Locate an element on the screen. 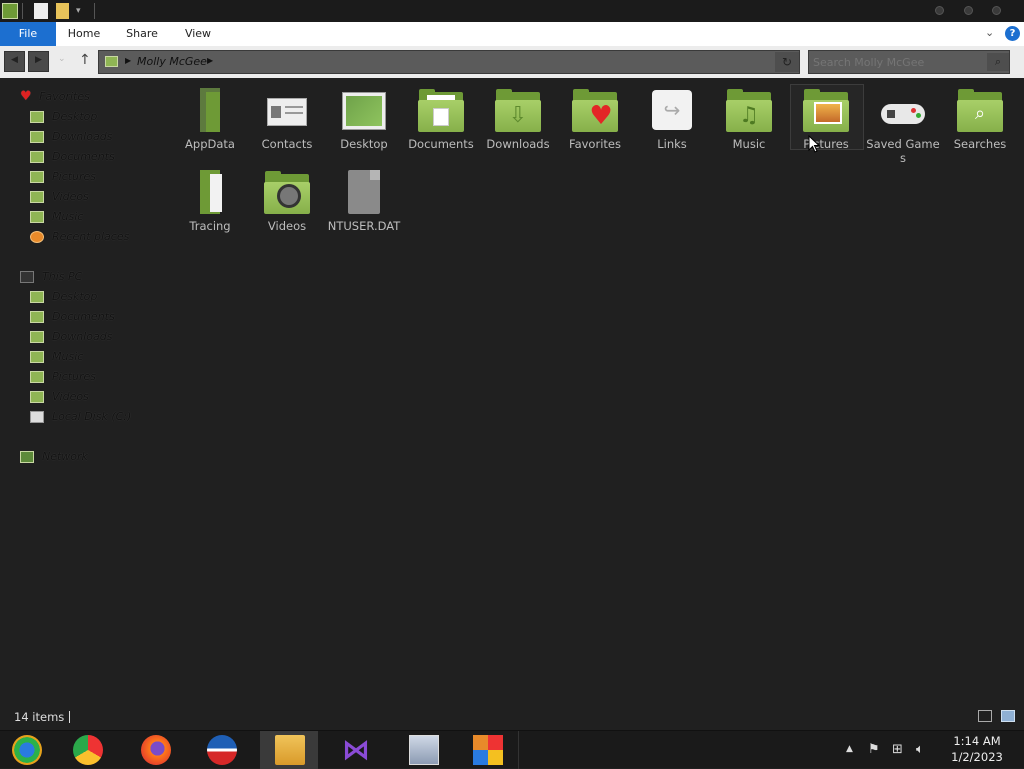 The height and width of the screenshot is (769, 1024). flag-icon: ⚑ is located at coordinates (874, 749).